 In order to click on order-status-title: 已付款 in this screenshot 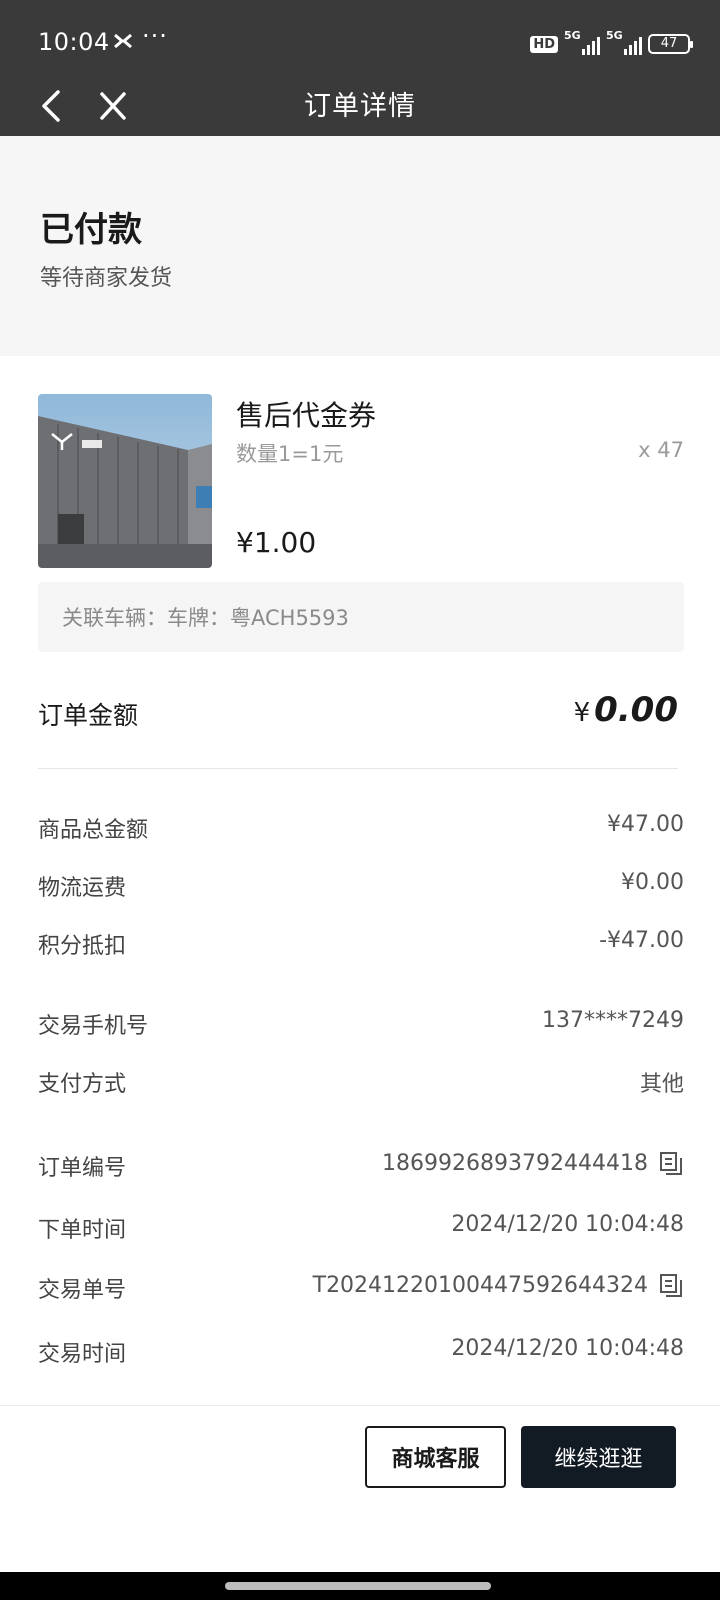, I will do `click(91, 230)`.